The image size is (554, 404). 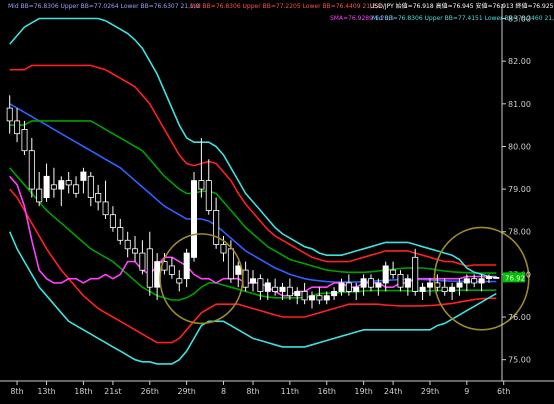 I want to click on y-tick-label: 80.00, so click(x=519, y=146).